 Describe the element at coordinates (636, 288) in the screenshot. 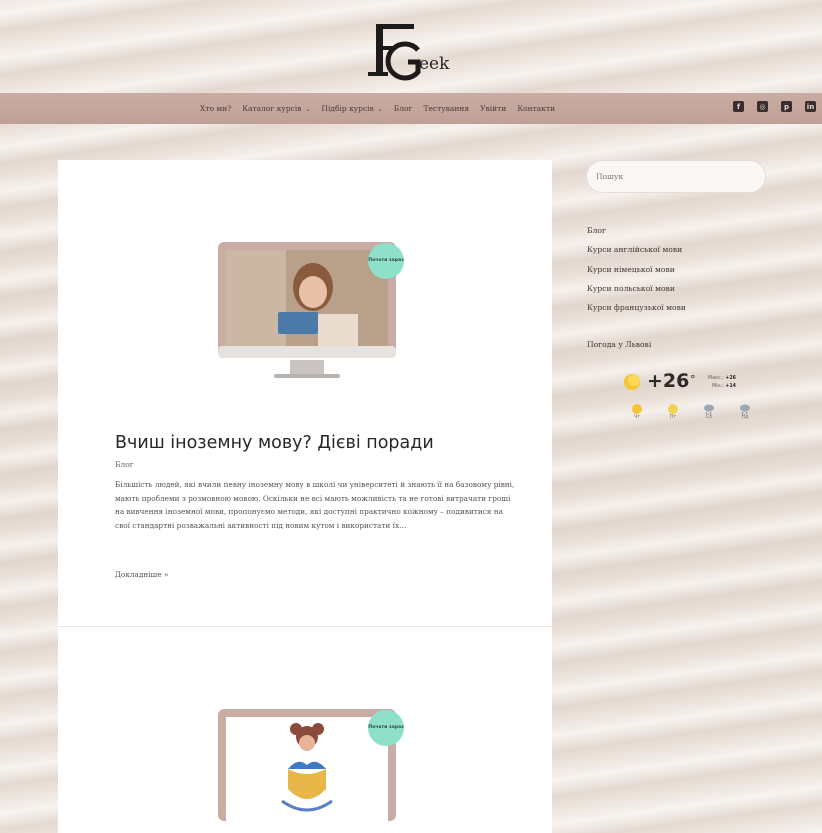

I see `category-link-polish: Курси польської мови` at that location.